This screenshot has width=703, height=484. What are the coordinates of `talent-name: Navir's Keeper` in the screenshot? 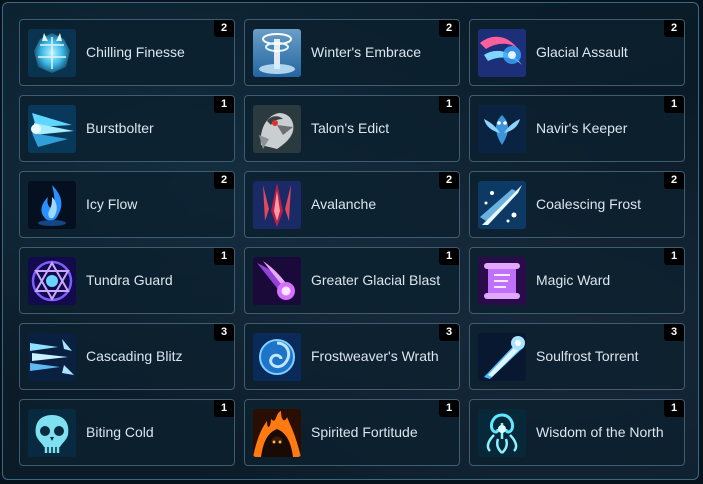 It's located at (582, 128).